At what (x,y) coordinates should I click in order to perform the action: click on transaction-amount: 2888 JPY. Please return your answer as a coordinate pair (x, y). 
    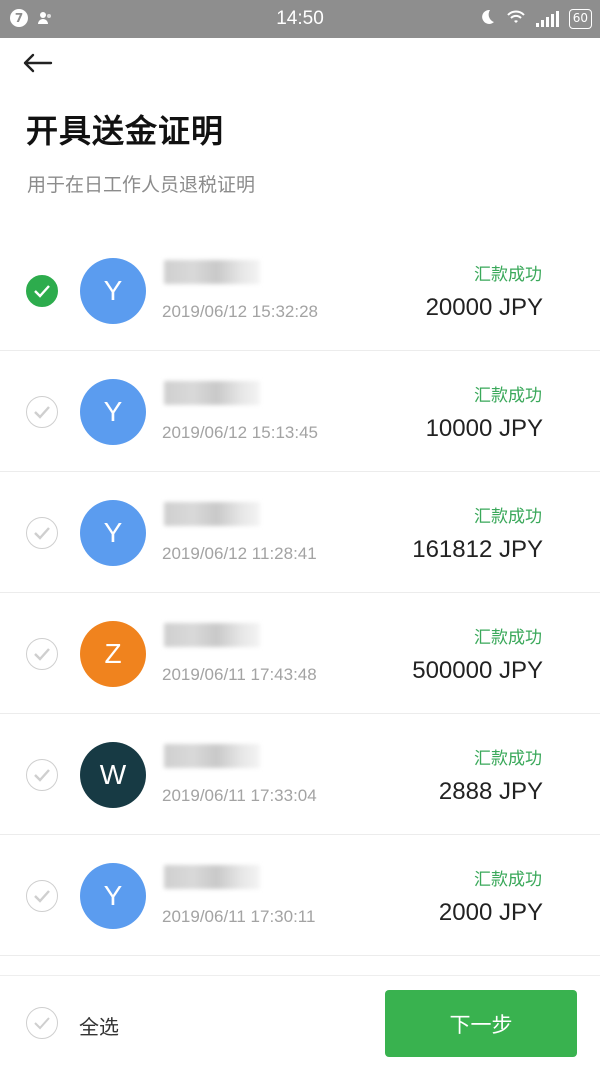
    Looking at the image, I should click on (490, 791).